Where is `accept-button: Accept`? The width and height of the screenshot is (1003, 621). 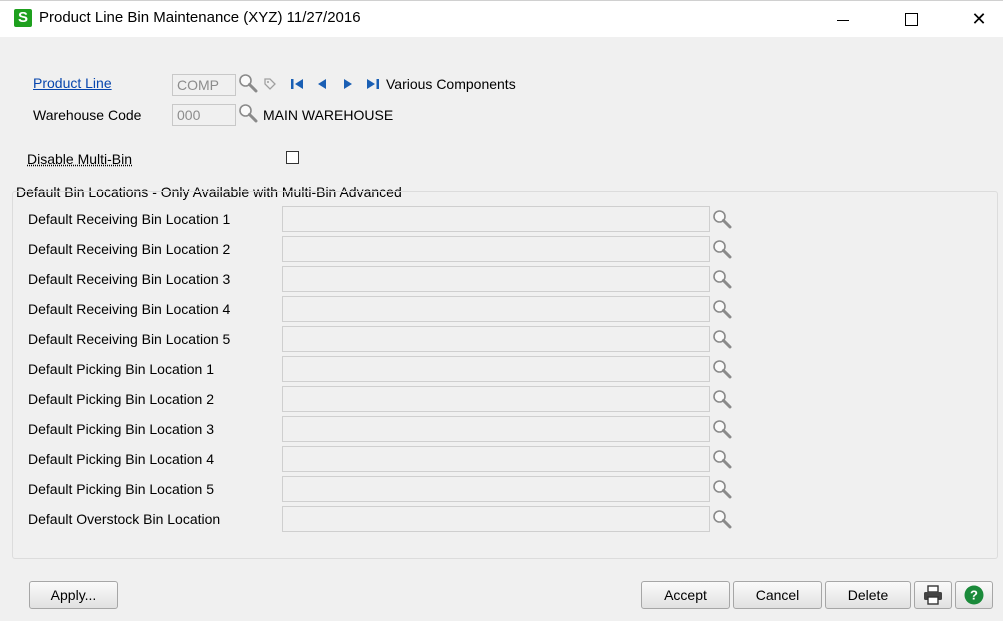
accept-button: Accept is located at coordinates (685, 595).